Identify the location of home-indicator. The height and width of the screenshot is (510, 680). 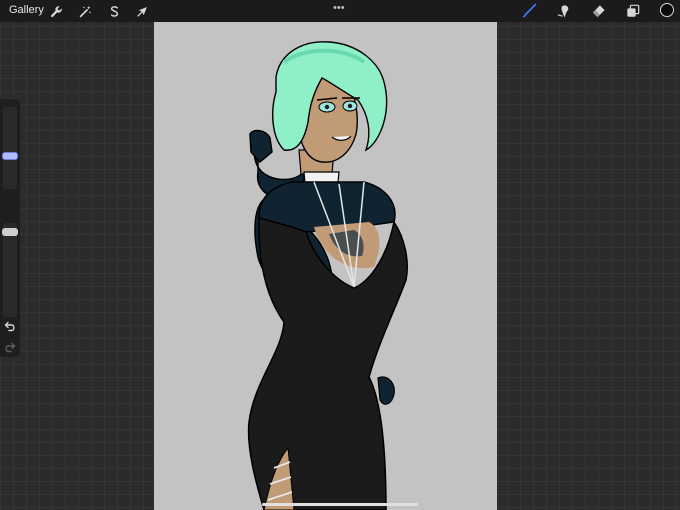
(340, 504).